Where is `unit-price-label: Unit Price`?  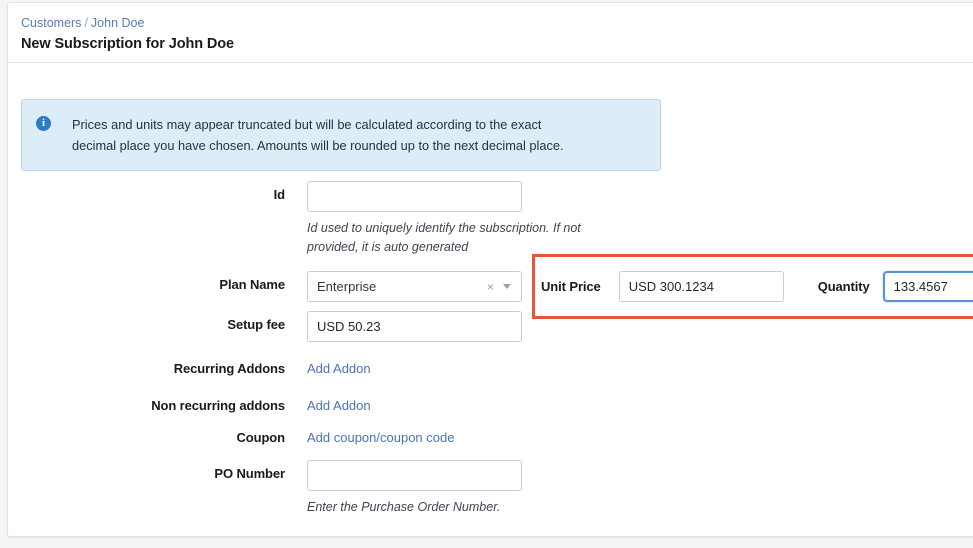 unit-price-label: Unit Price is located at coordinates (571, 286).